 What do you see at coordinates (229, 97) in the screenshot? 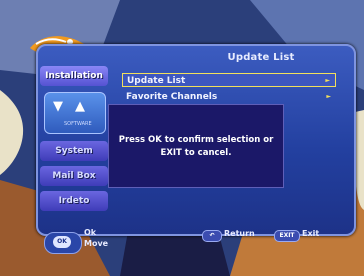
I see `menu-item-favorite-channels: Favorite Channels ►` at bounding box center [229, 97].